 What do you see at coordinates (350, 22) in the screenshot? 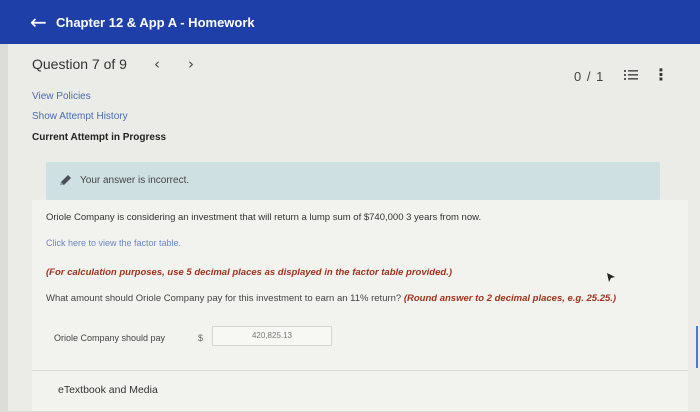
I see `top-bar: ← Chapter 12 & App A - Homework` at bounding box center [350, 22].